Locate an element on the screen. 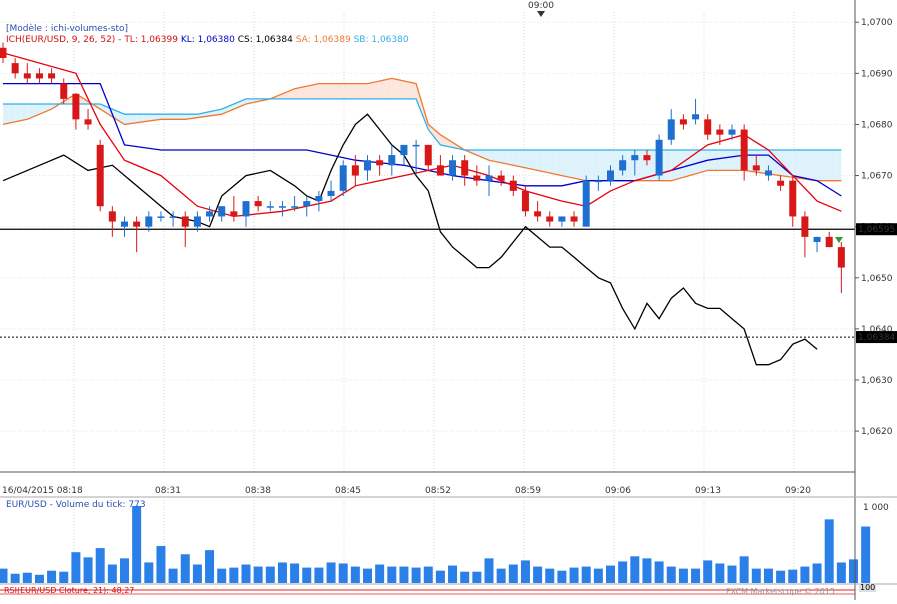  support-price-label: 1,06595 is located at coordinates (876, 230).